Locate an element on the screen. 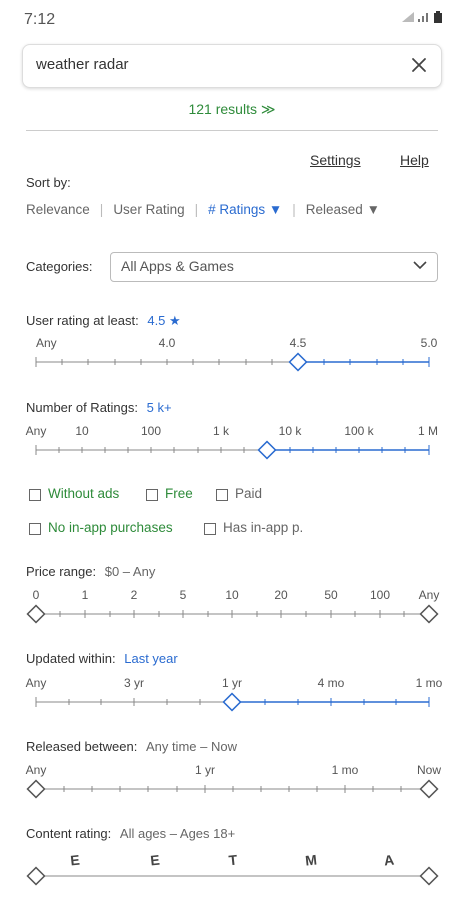 The width and height of the screenshot is (464, 900). sort-label: Sort by: is located at coordinates (48, 182).